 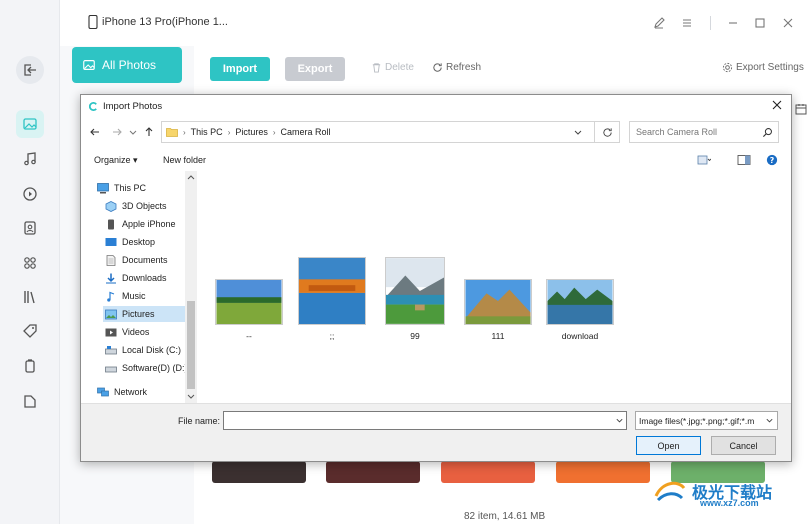 I want to click on file-item: --, so click(x=249, y=310).